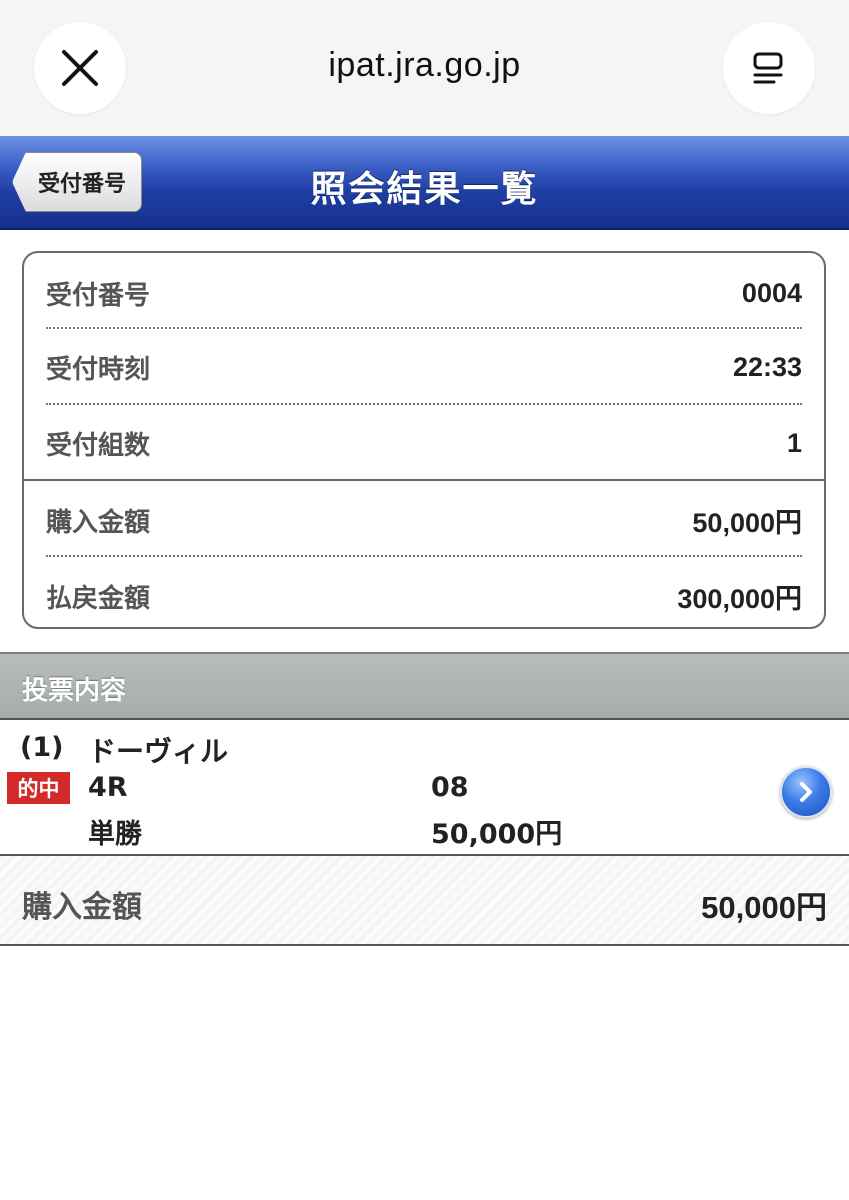 The width and height of the screenshot is (849, 1200). Describe the element at coordinates (98, 599) in the screenshot. I see `summary-label: 払戻金額` at that location.